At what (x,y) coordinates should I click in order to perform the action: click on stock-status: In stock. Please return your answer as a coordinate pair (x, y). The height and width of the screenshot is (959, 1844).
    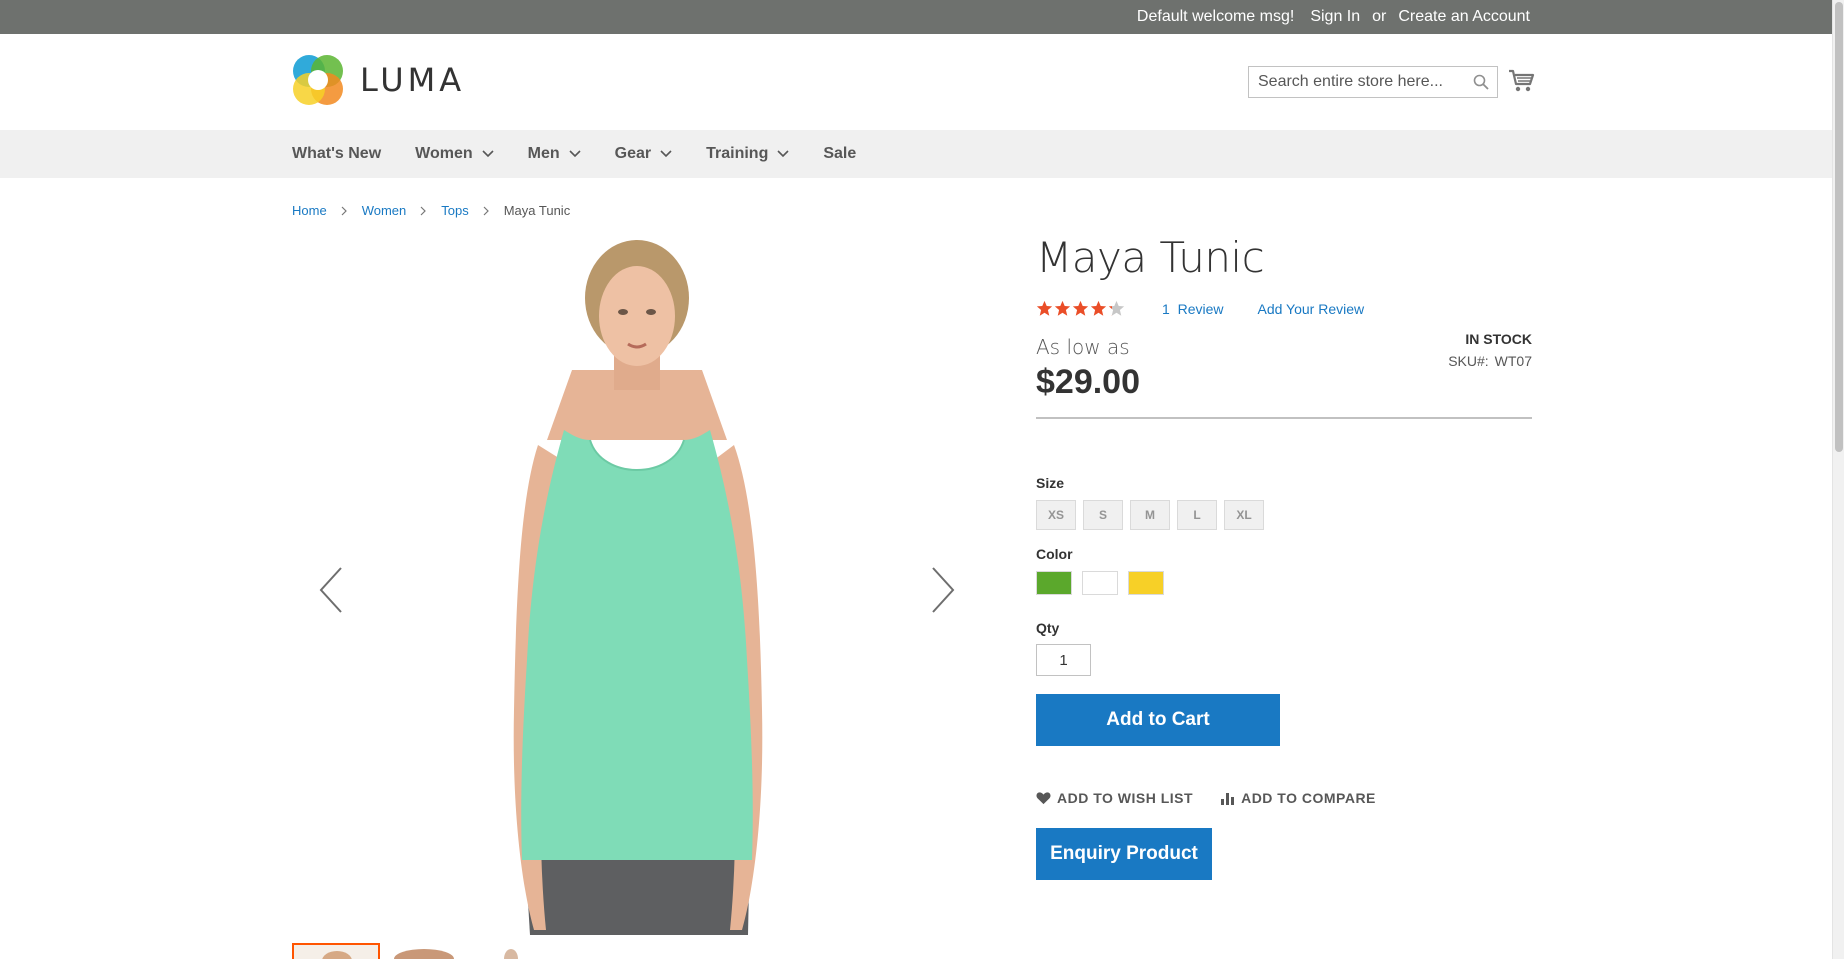
    Looking at the image, I should click on (1498, 339).